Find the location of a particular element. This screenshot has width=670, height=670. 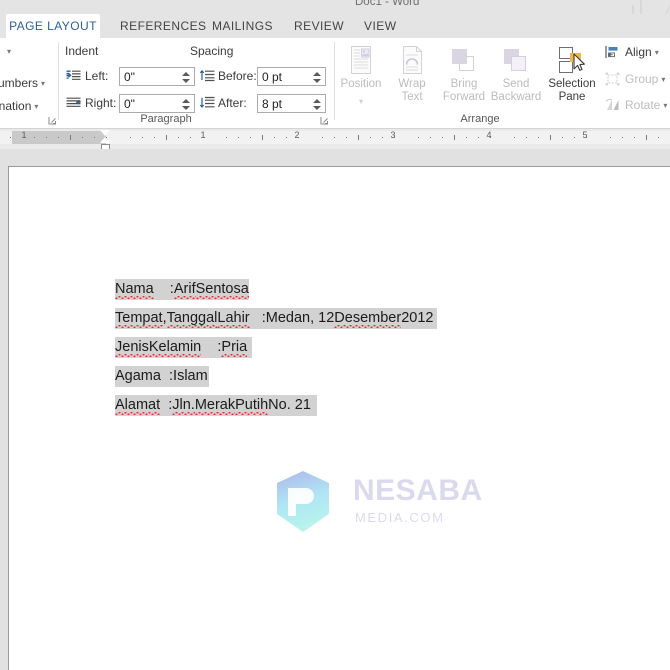

spacing-before-stepper is located at coordinates (317, 77).